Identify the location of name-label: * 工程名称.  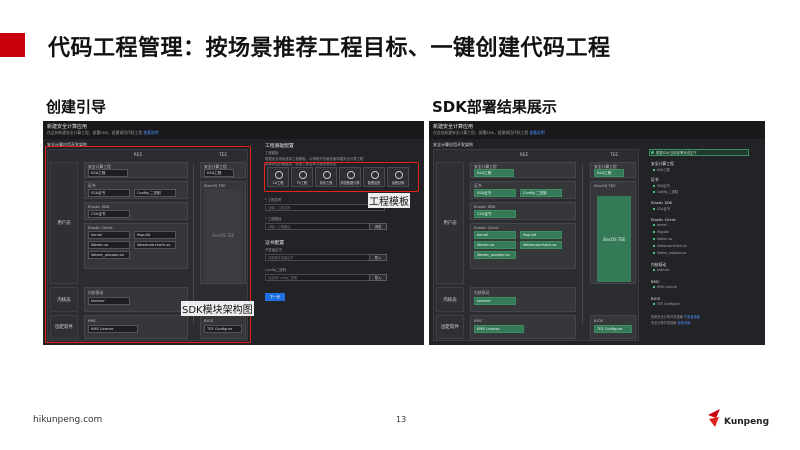
(273, 200).